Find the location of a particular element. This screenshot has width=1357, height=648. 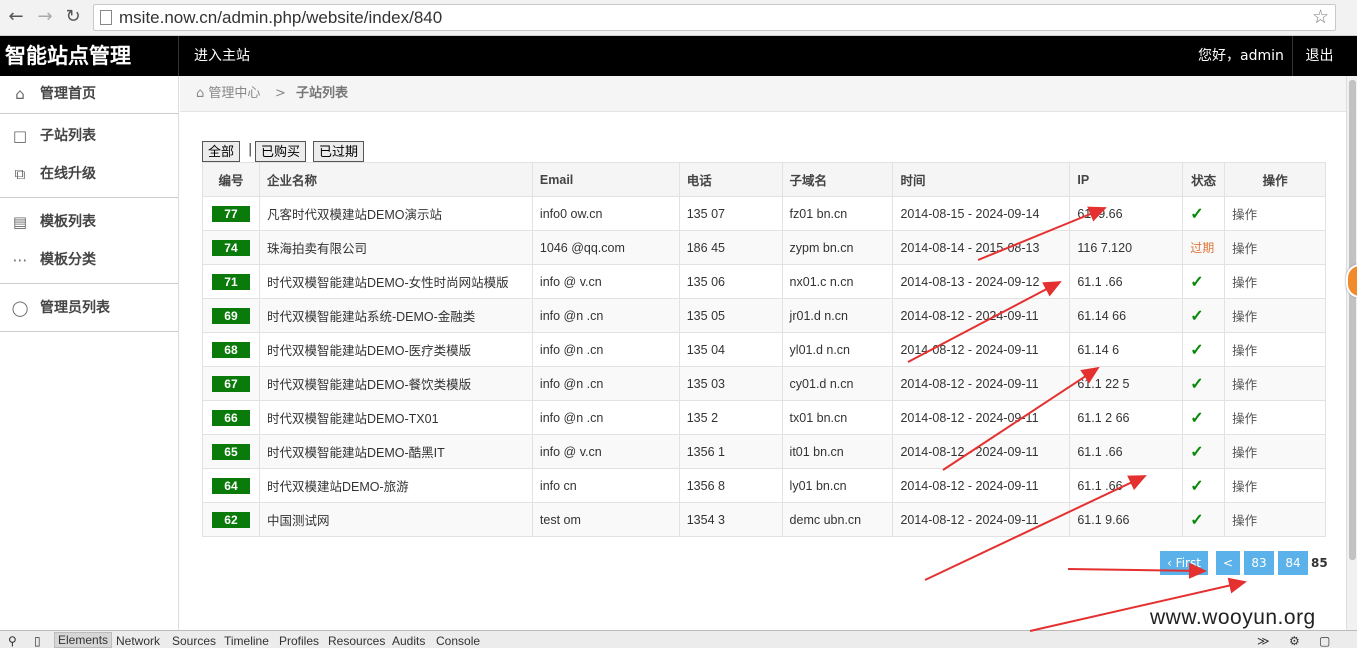

back-icon: ← is located at coordinates (16, 17).